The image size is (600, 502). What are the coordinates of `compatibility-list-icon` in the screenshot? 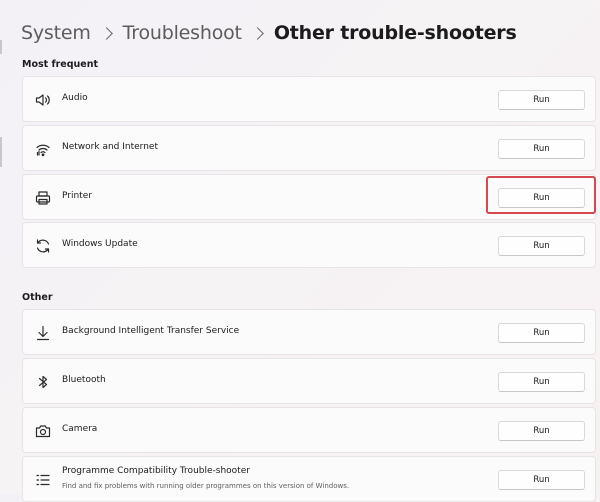 It's located at (43, 480).